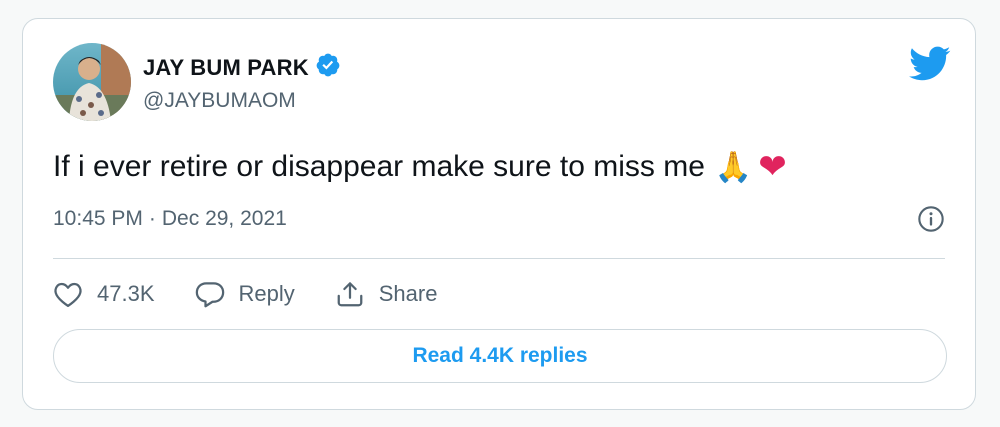  What do you see at coordinates (408, 293) in the screenshot?
I see `share-label: Share` at bounding box center [408, 293].